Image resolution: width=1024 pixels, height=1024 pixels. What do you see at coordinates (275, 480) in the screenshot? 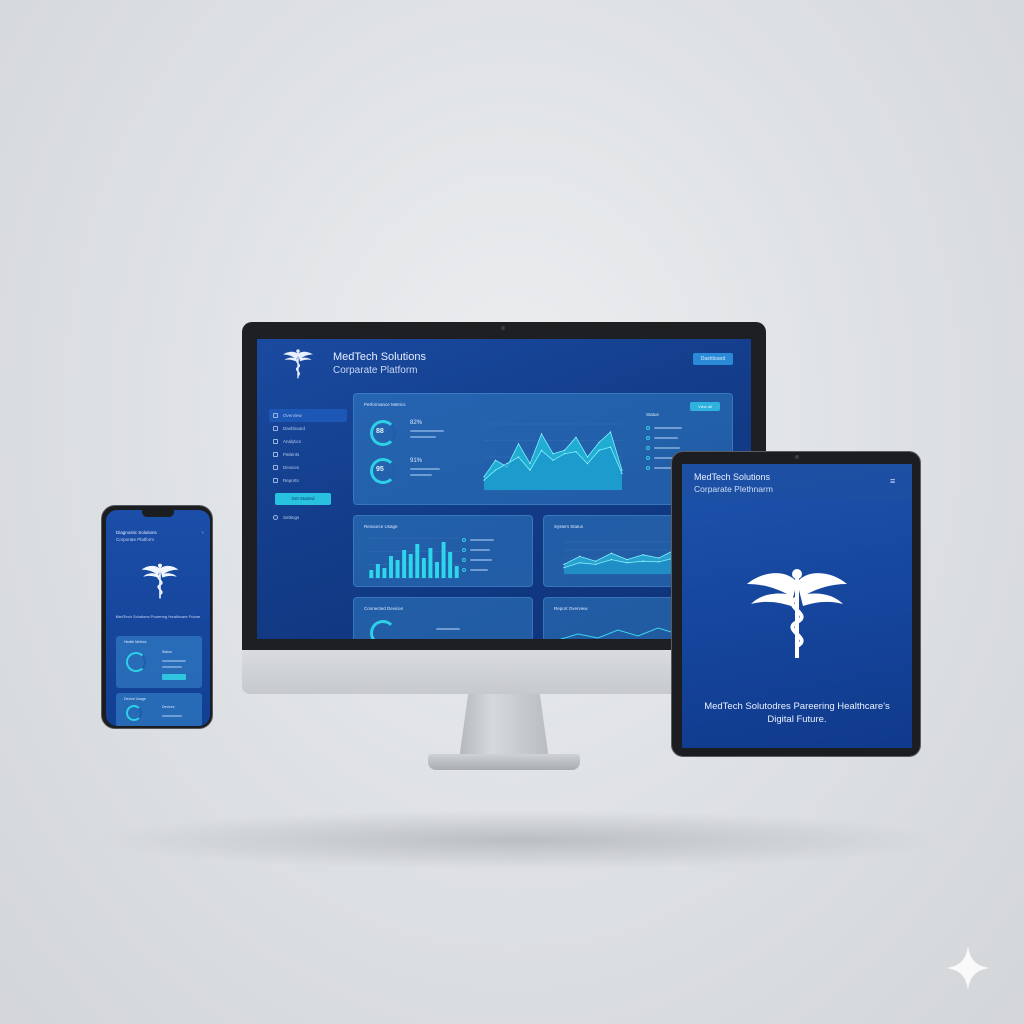
I see `reports-icon` at bounding box center [275, 480].